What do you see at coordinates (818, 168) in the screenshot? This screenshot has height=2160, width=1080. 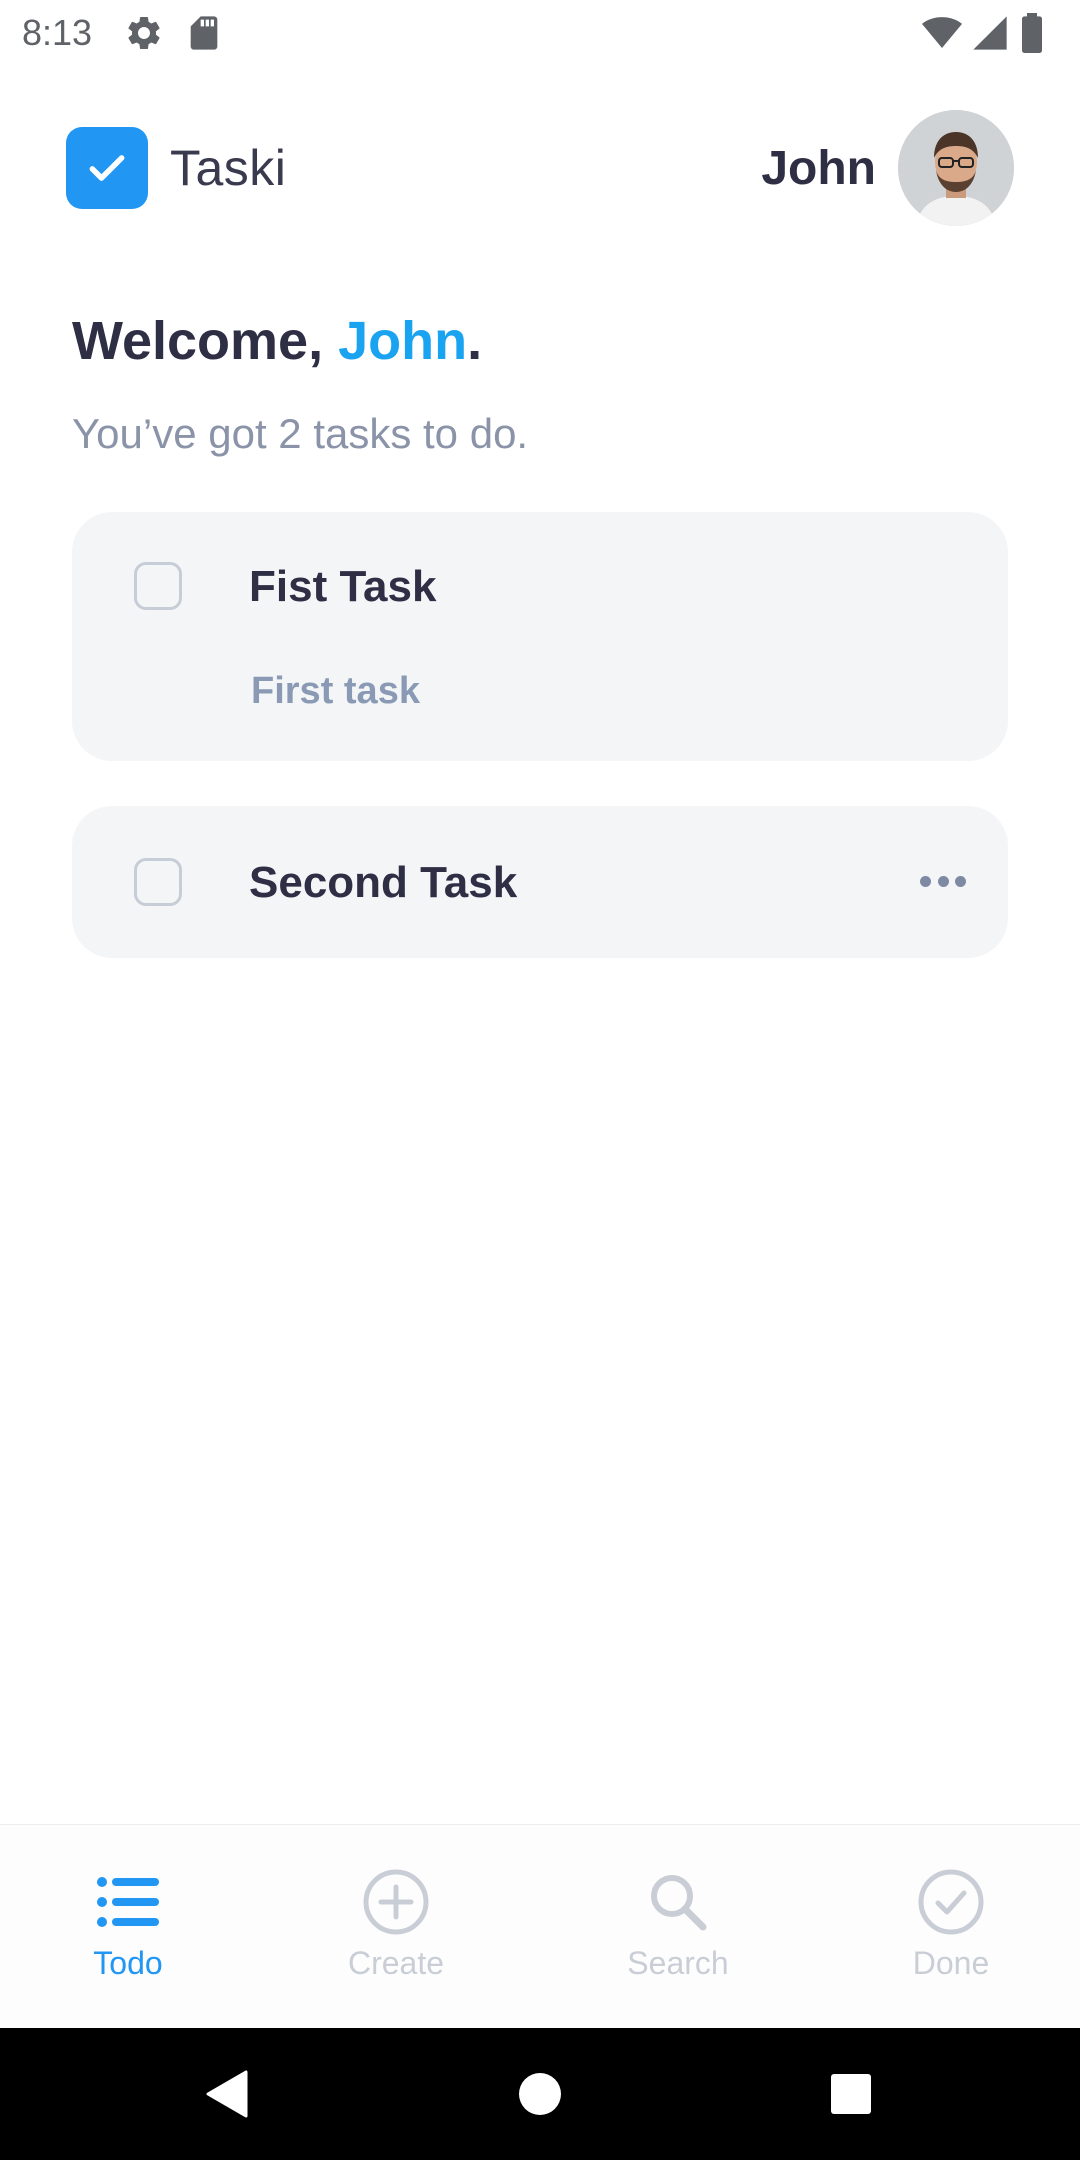 I see `user-name: John` at bounding box center [818, 168].